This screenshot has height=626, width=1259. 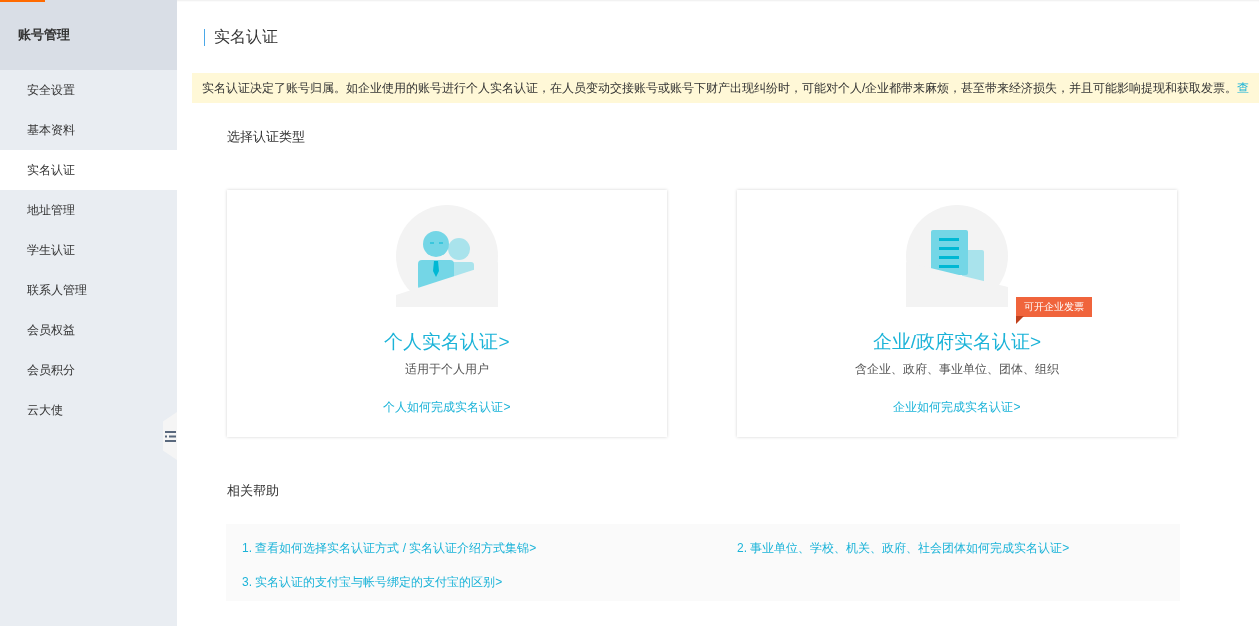 I want to click on menu-icon, so click(x=170, y=436).